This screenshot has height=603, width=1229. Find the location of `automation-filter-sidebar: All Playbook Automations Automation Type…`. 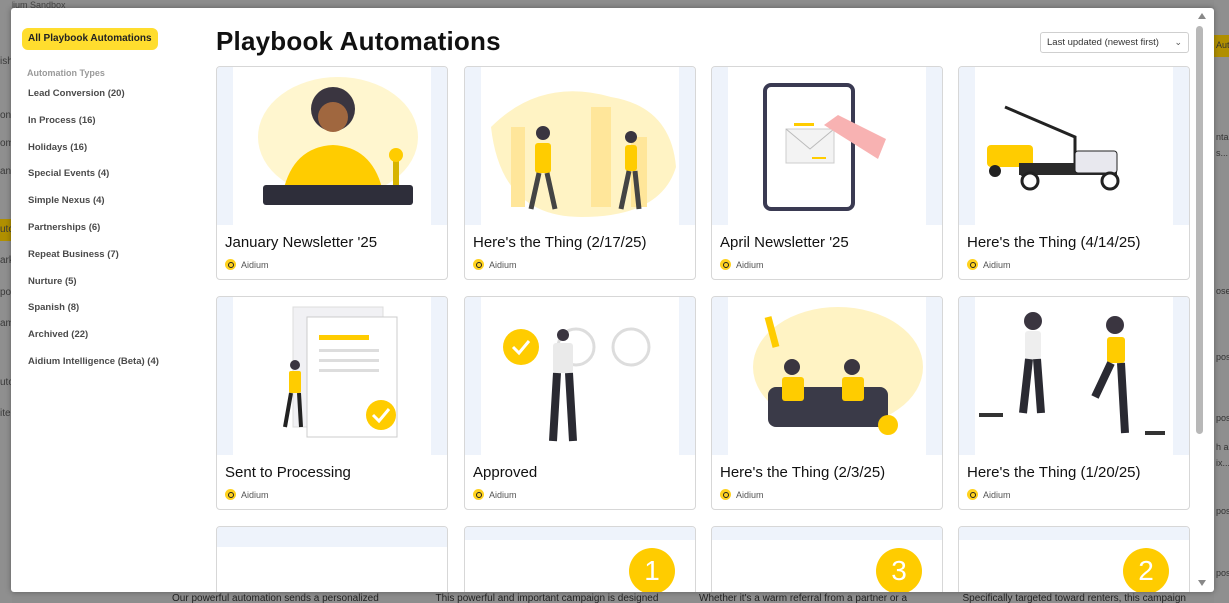

automation-filter-sidebar: All Playbook Automations Automation Type… is located at coordinates (106, 300).